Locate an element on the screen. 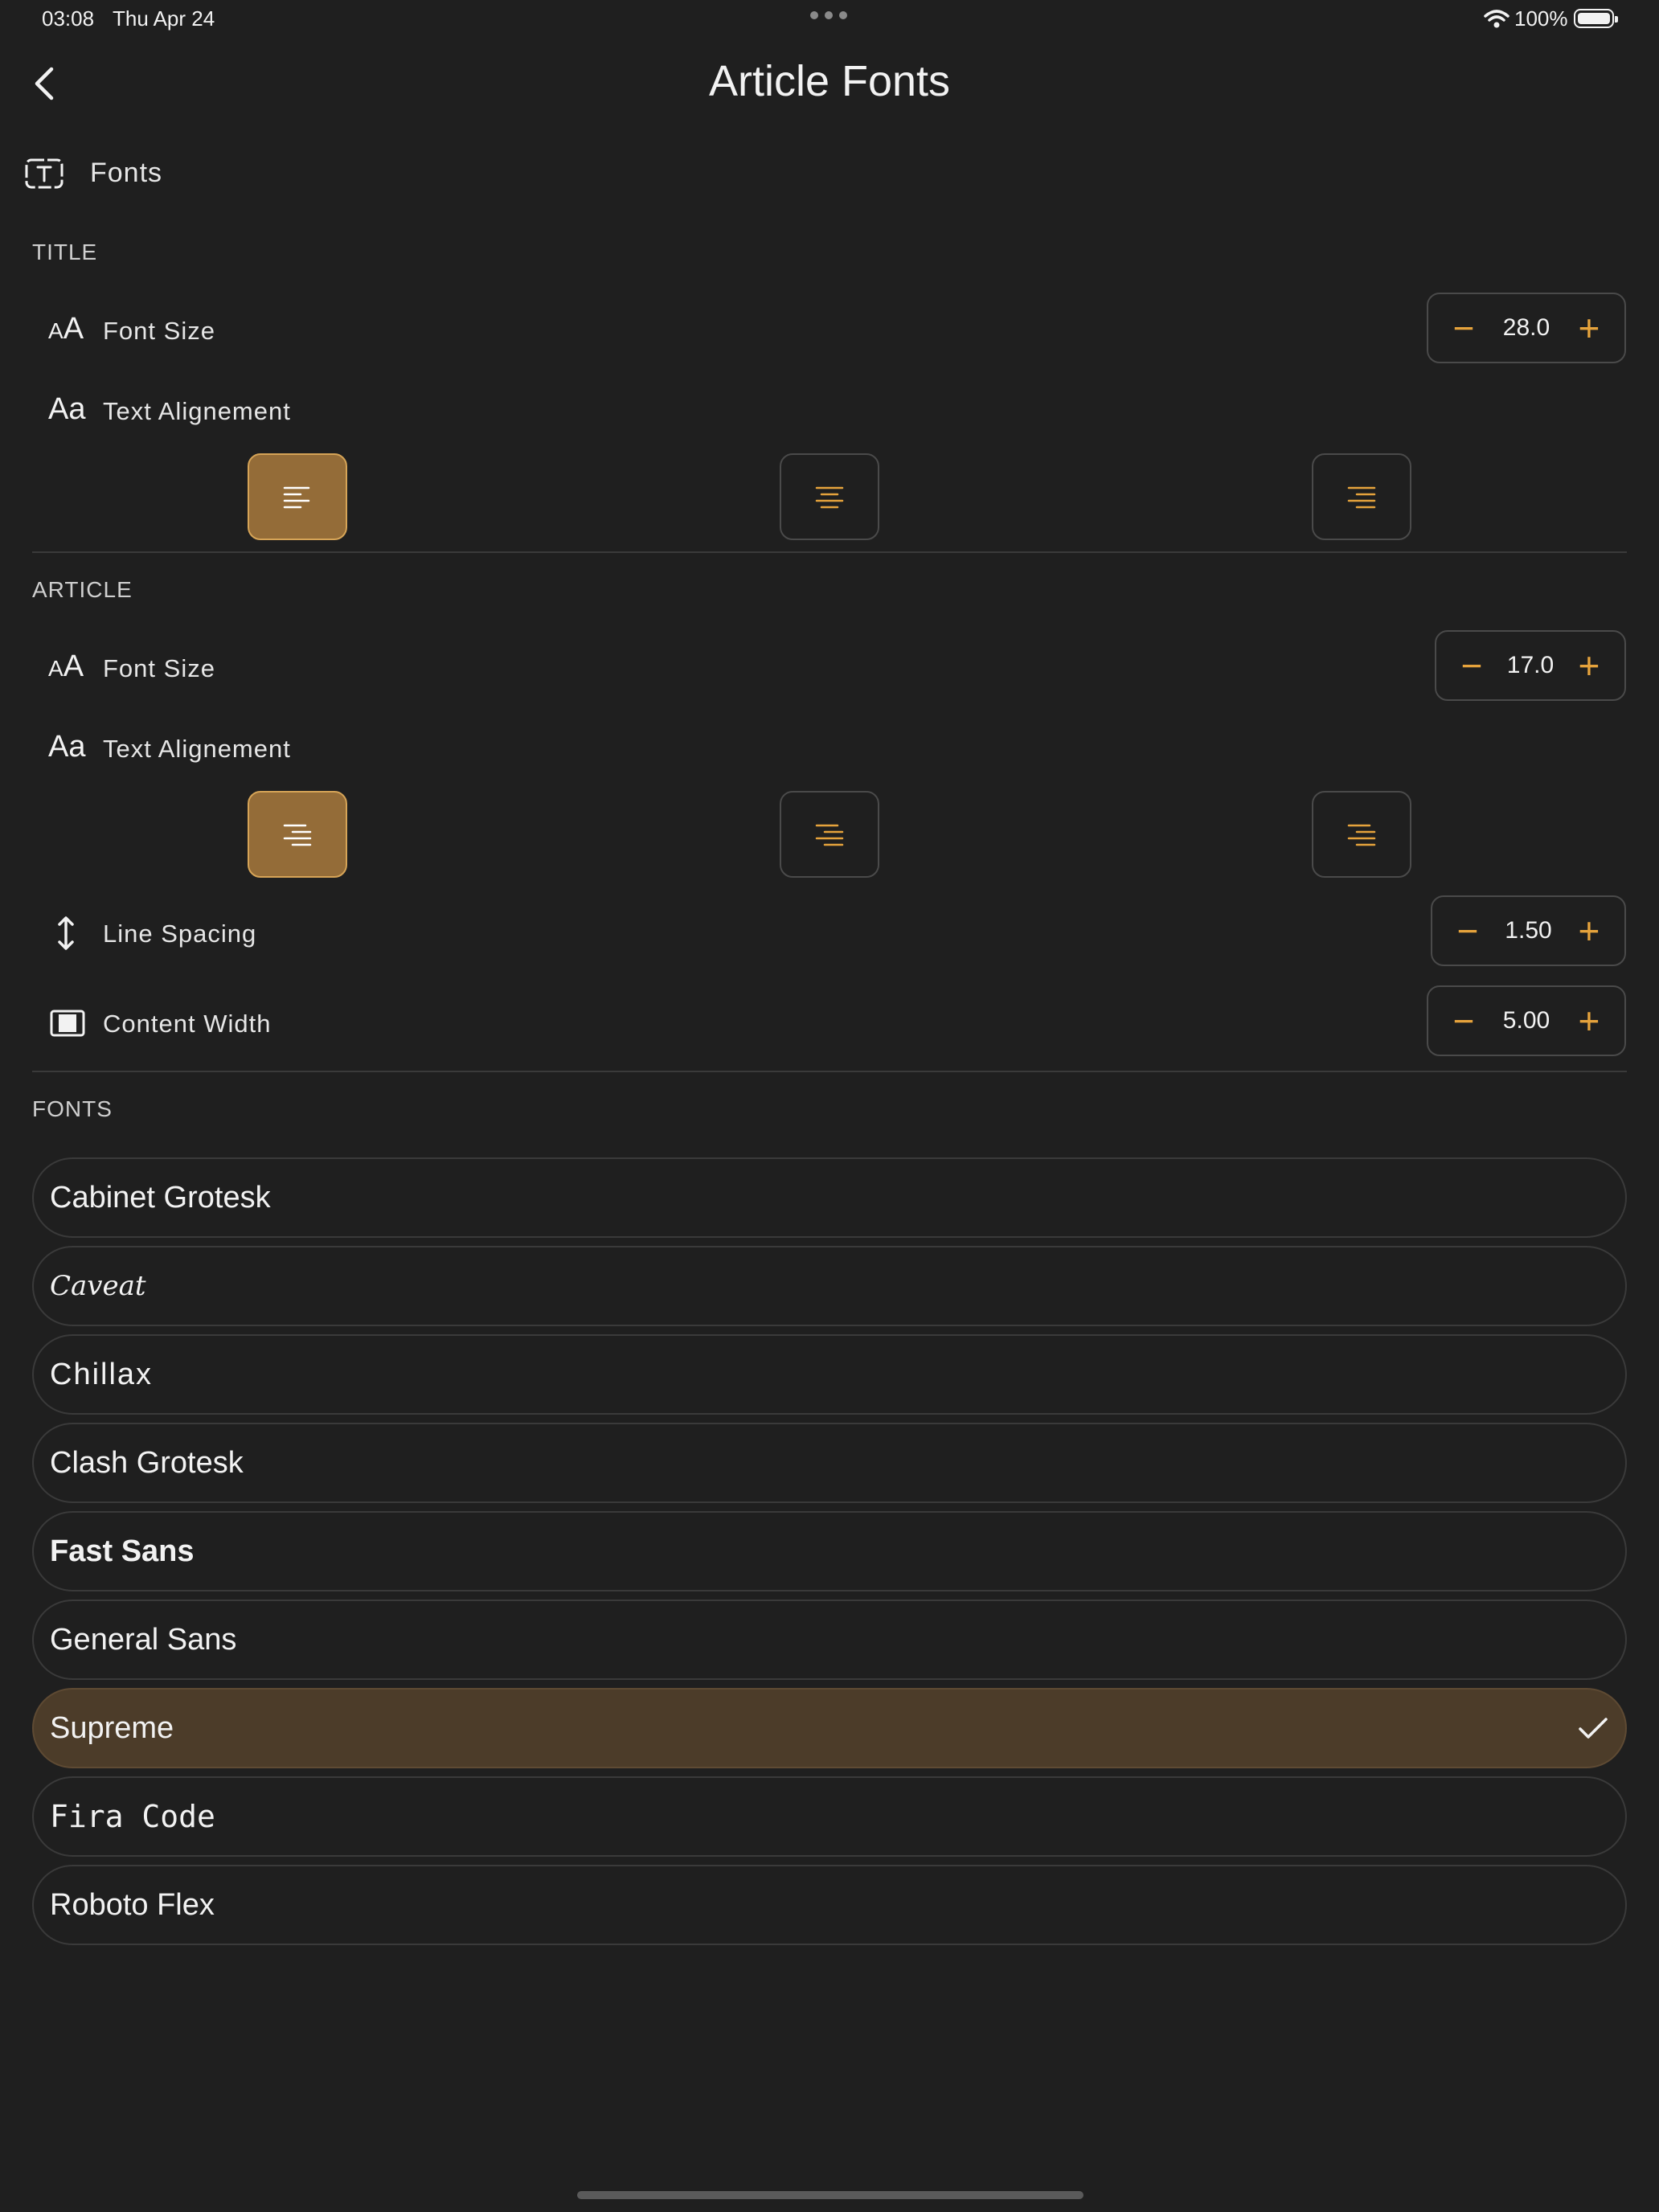 This screenshot has height=2212, width=1659. article-align-center-button is located at coordinates (829, 834).